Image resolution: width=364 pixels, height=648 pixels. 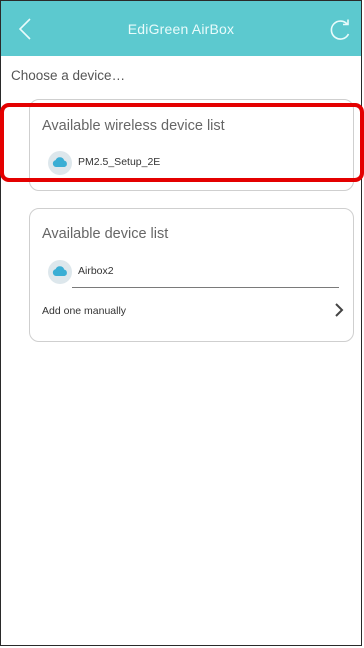 What do you see at coordinates (84, 311) in the screenshot?
I see `add-manually-label: Add one manually` at bounding box center [84, 311].